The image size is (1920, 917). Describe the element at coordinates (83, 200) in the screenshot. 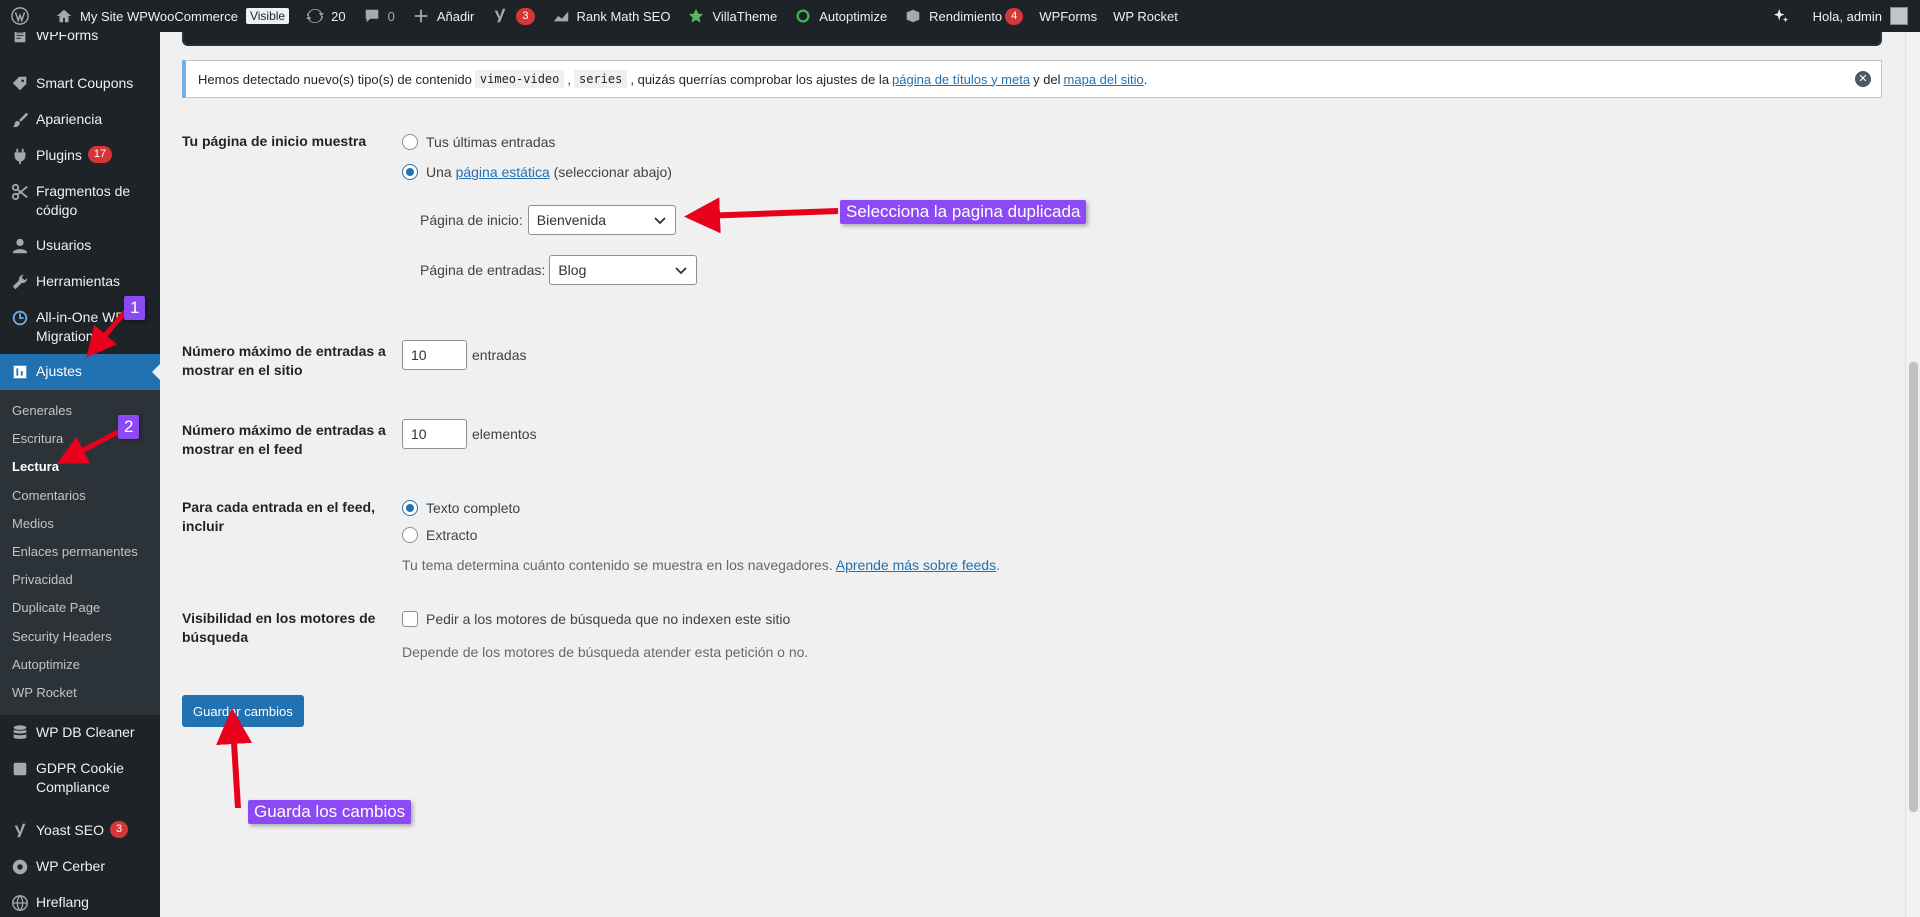

I see `menu-label: Fragmentos de código` at that location.